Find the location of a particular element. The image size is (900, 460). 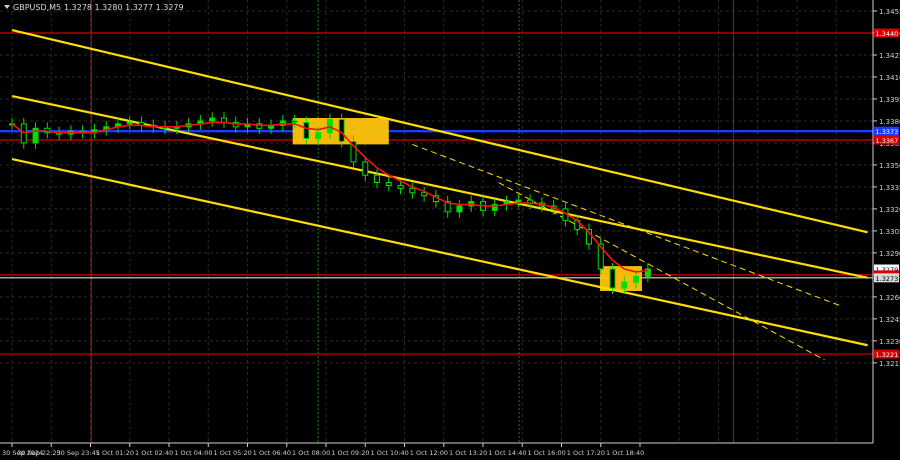

time-tick-label: 30 Sep 23:45 is located at coordinates (78, 453).